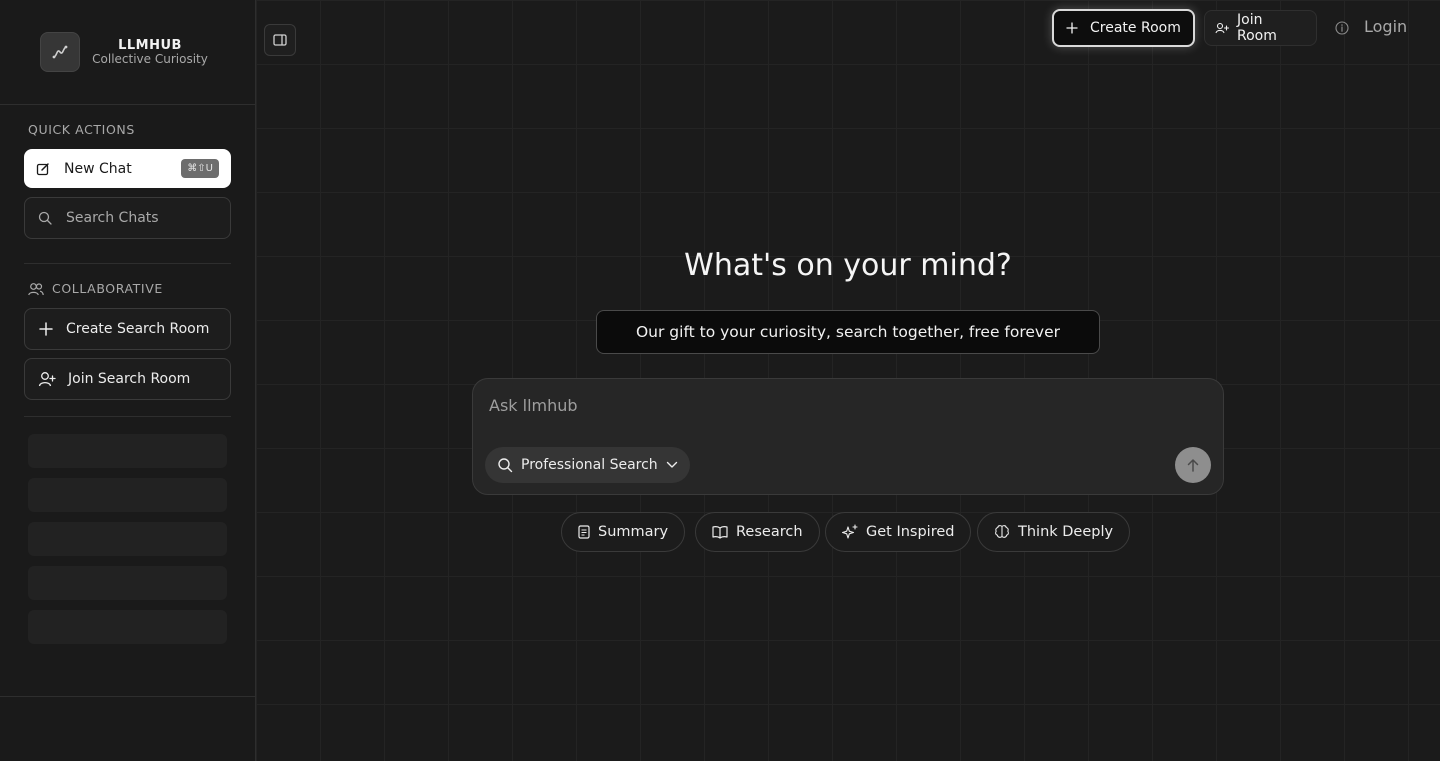 The width and height of the screenshot is (1440, 761). Describe the element at coordinates (200, 168) in the screenshot. I see `new-chat-shortcut: ⌘⇧U` at that location.